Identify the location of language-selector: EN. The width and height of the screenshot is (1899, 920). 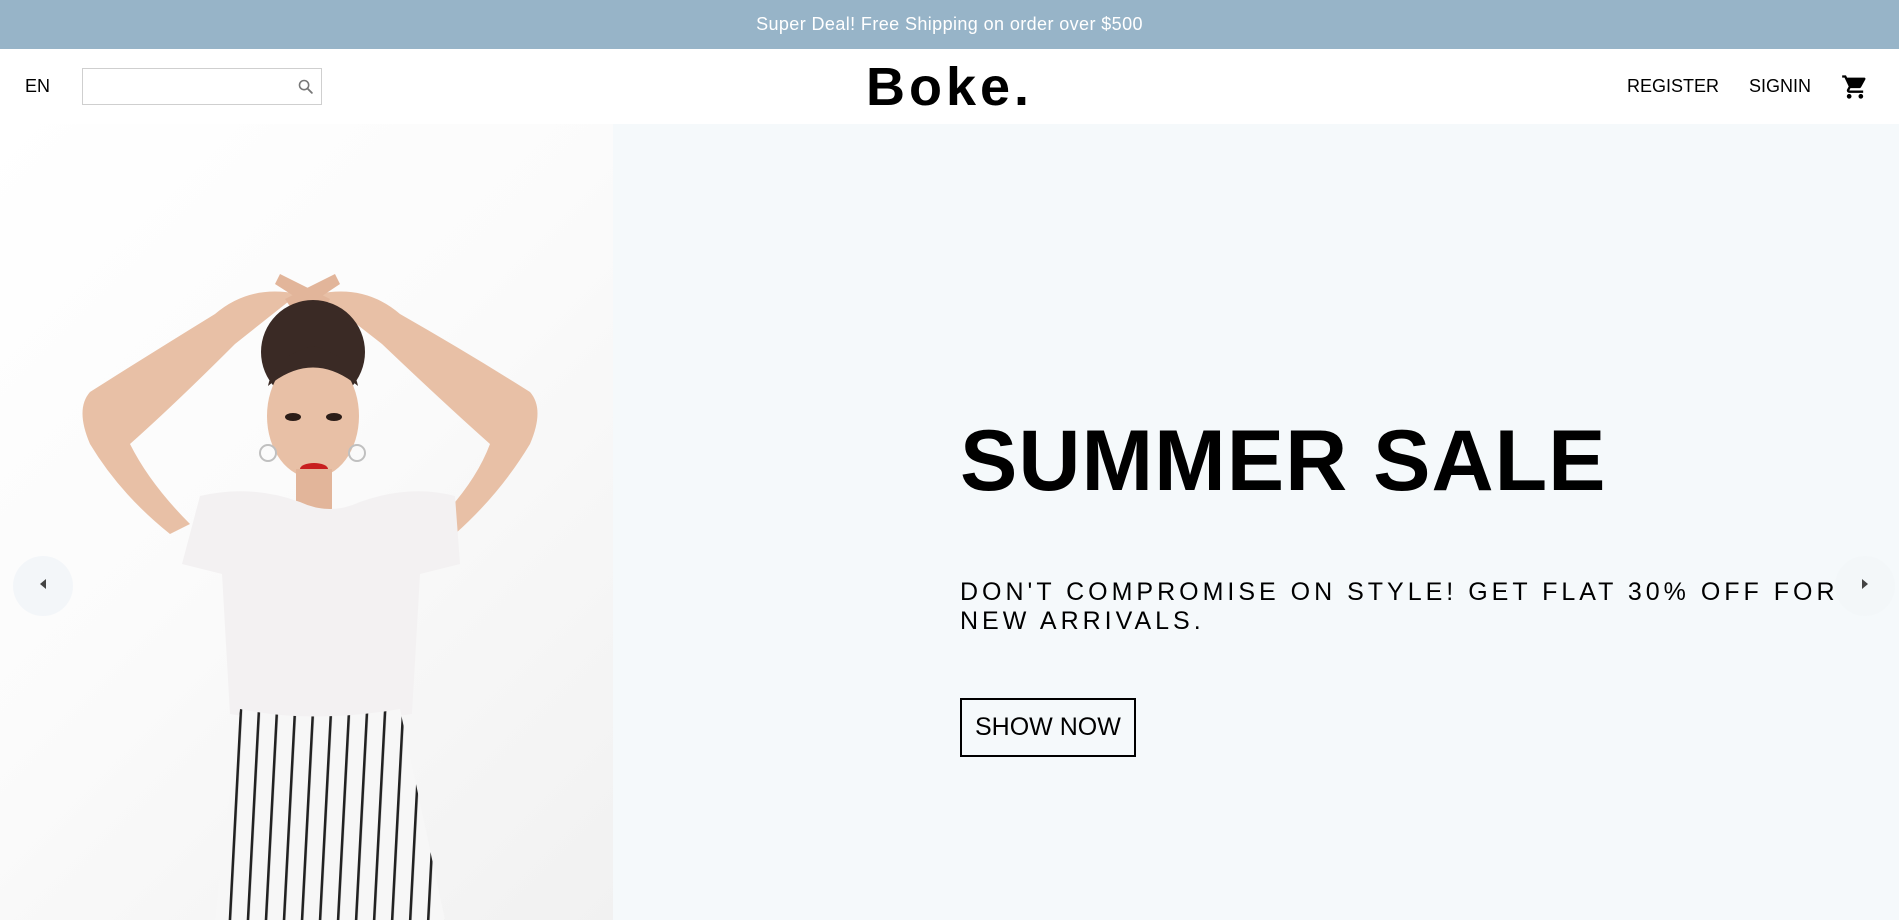
(37, 86).